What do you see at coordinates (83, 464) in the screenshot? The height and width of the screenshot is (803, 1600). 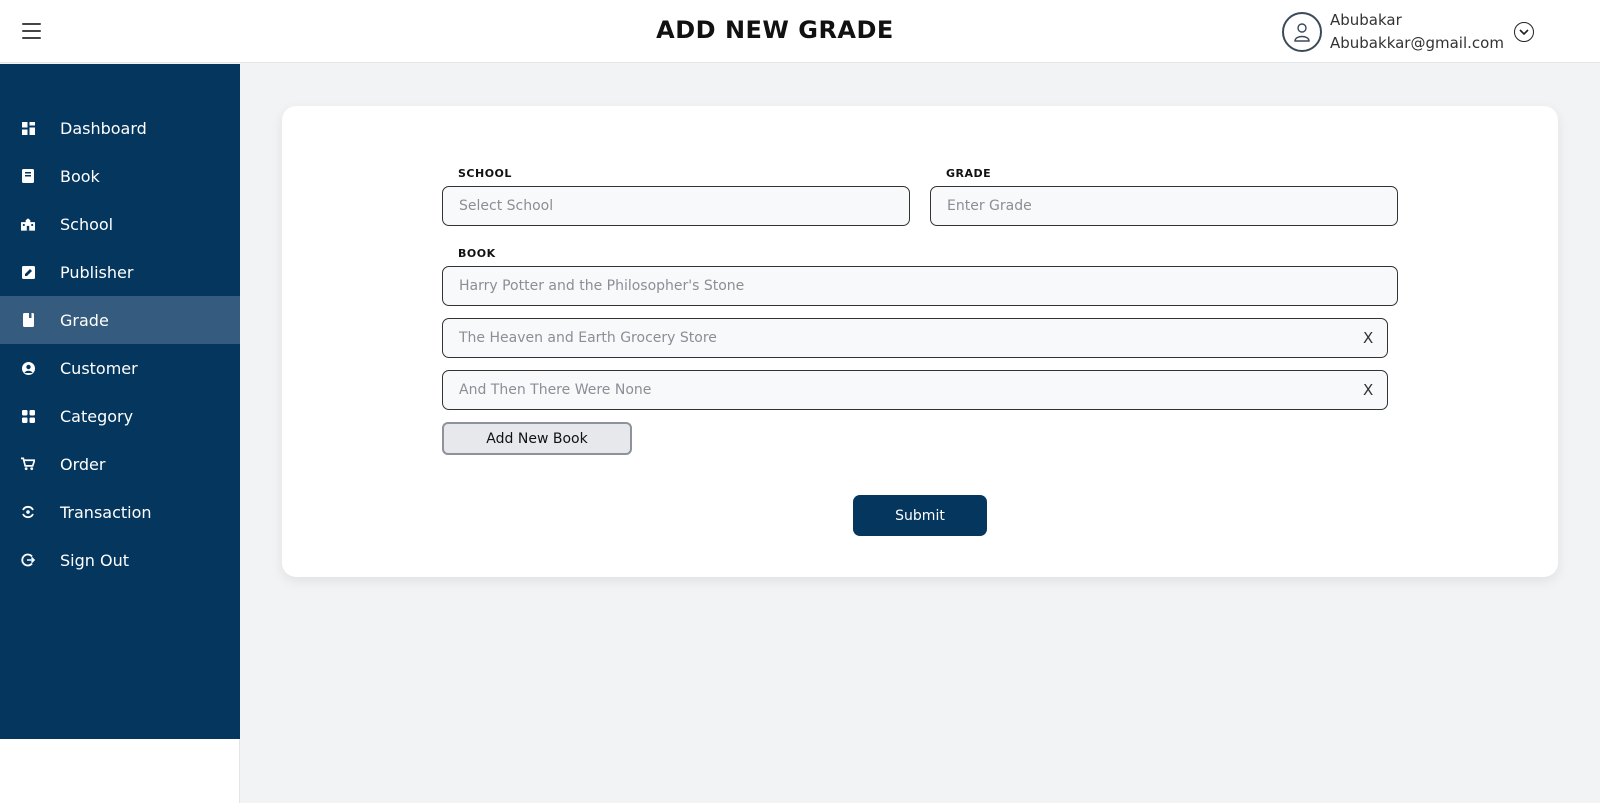 I see `sidebar-item-label: Order` at bounding box center [83, 464].